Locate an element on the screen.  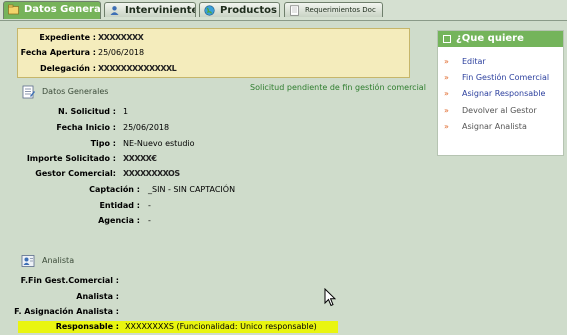
document-icon is located at coordinates (294, 10).